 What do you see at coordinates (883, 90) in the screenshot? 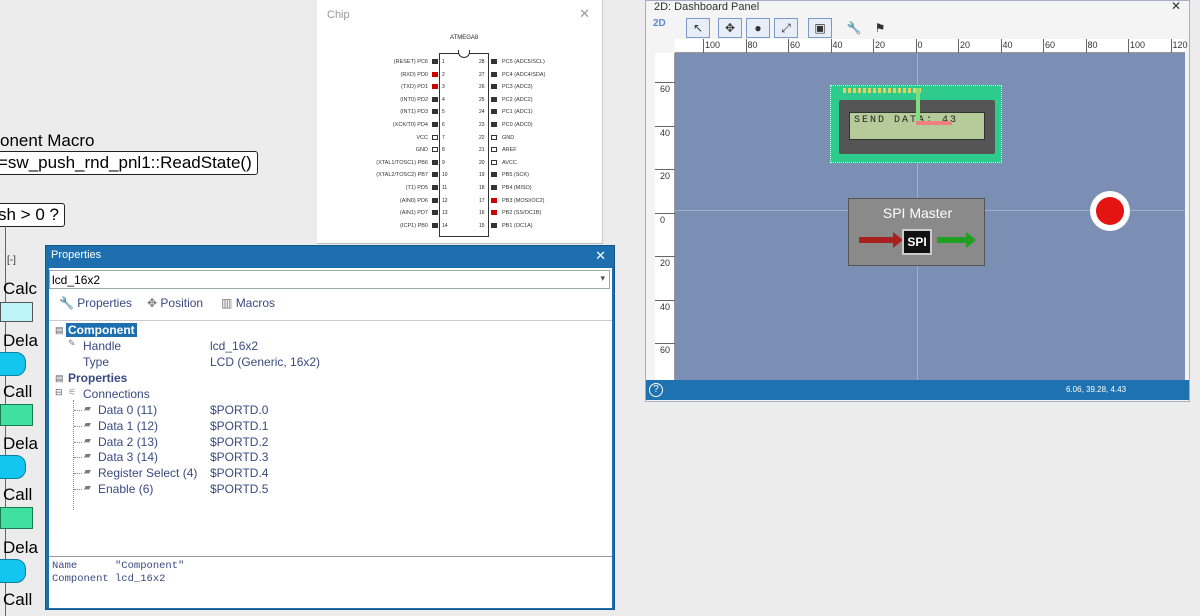
I see `lcd-header-pins` at bounding box center [883, 90].